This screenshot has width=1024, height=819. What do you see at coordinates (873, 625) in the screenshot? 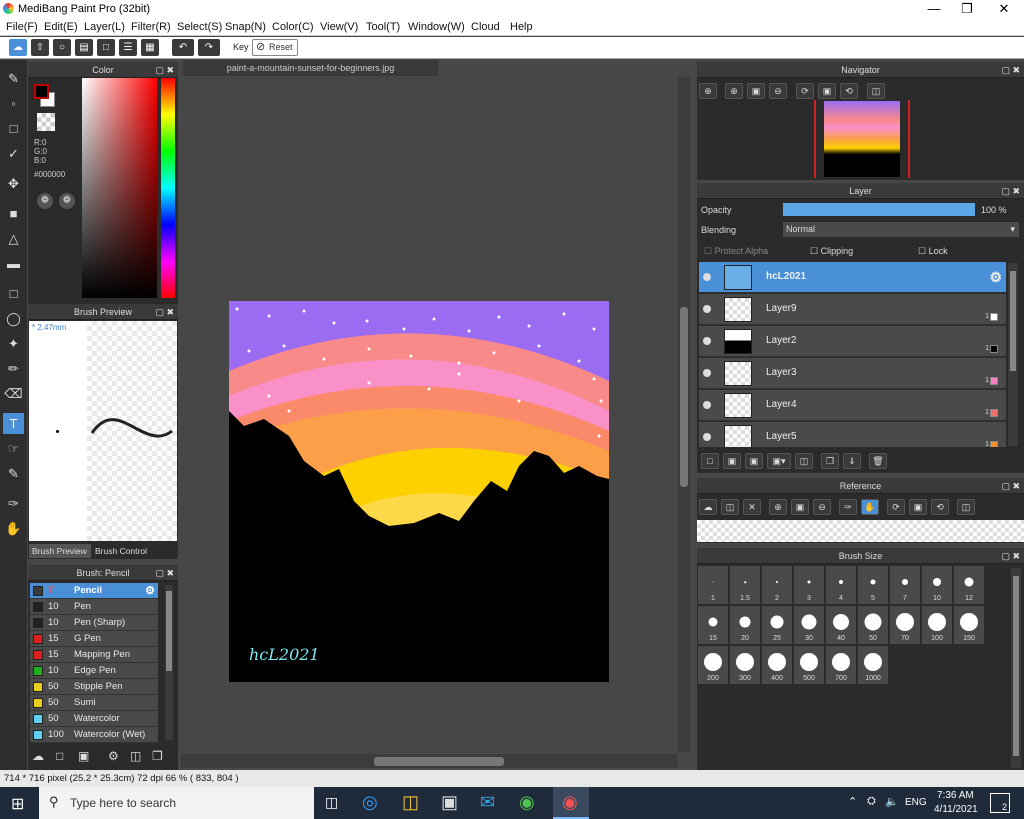
I see `brush-size-cell: 50` at bounding box center [873, 625].